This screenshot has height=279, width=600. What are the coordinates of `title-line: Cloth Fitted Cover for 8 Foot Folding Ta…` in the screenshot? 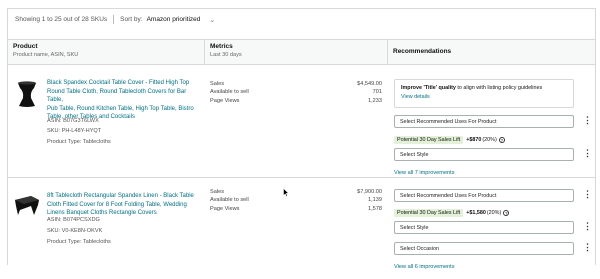 It's located at (120, 205).